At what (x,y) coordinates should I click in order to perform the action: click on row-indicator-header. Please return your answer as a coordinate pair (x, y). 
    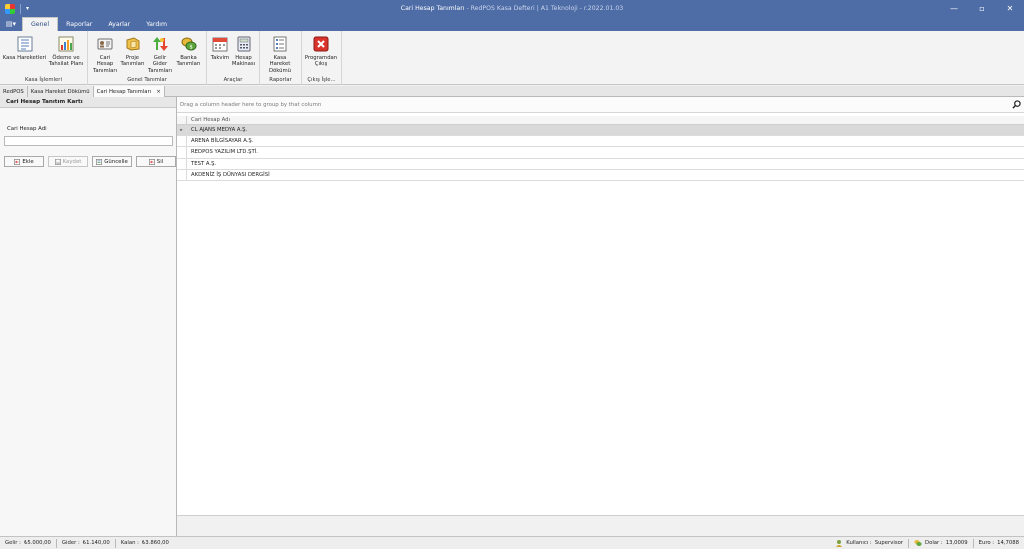
    Looking at the image, I should click on (182, 120).